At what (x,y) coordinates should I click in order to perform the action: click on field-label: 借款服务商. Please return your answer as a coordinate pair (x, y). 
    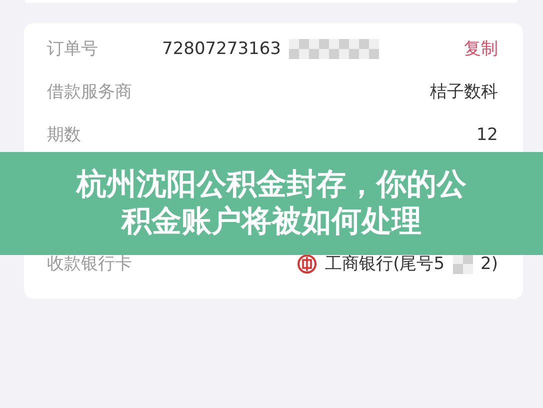
    Looking at the image, I should click on (89, 92).